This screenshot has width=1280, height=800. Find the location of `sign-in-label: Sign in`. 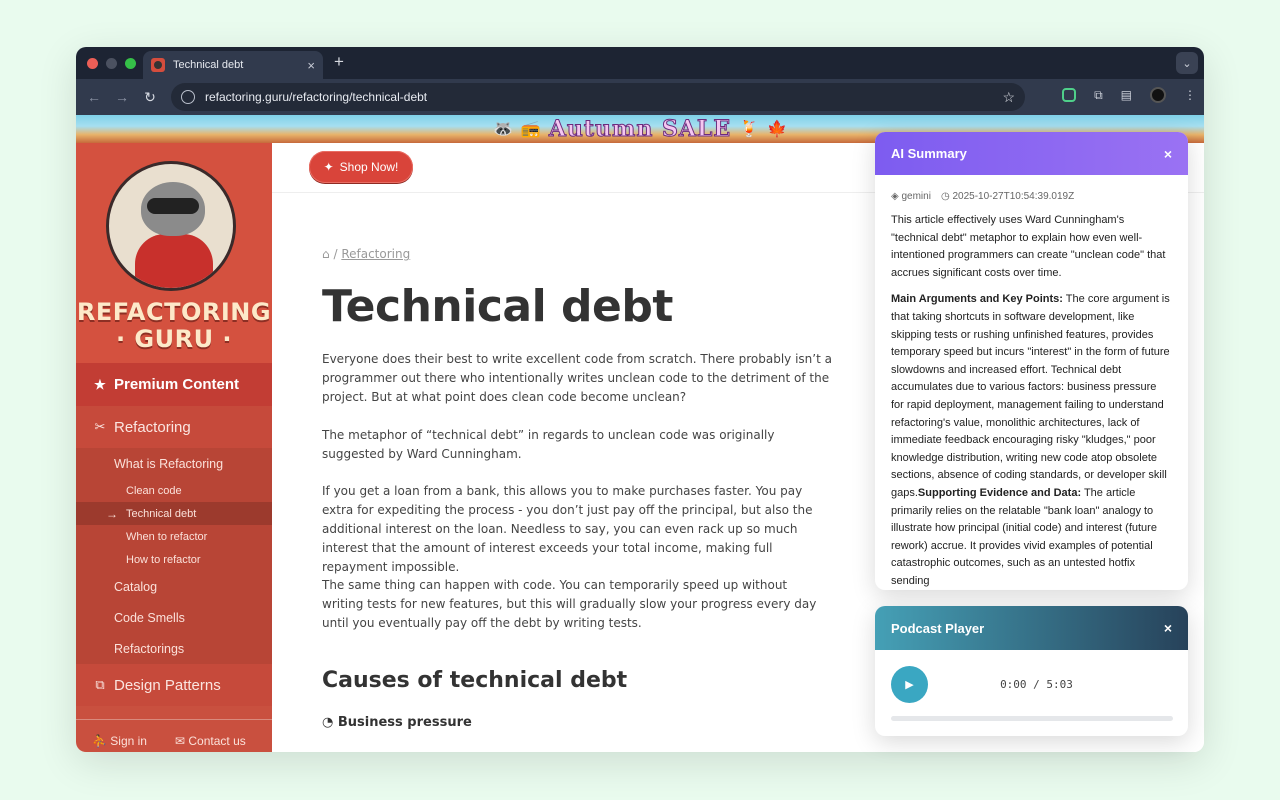

sign-in-label: Sign in is located at coordinates (128, 741).